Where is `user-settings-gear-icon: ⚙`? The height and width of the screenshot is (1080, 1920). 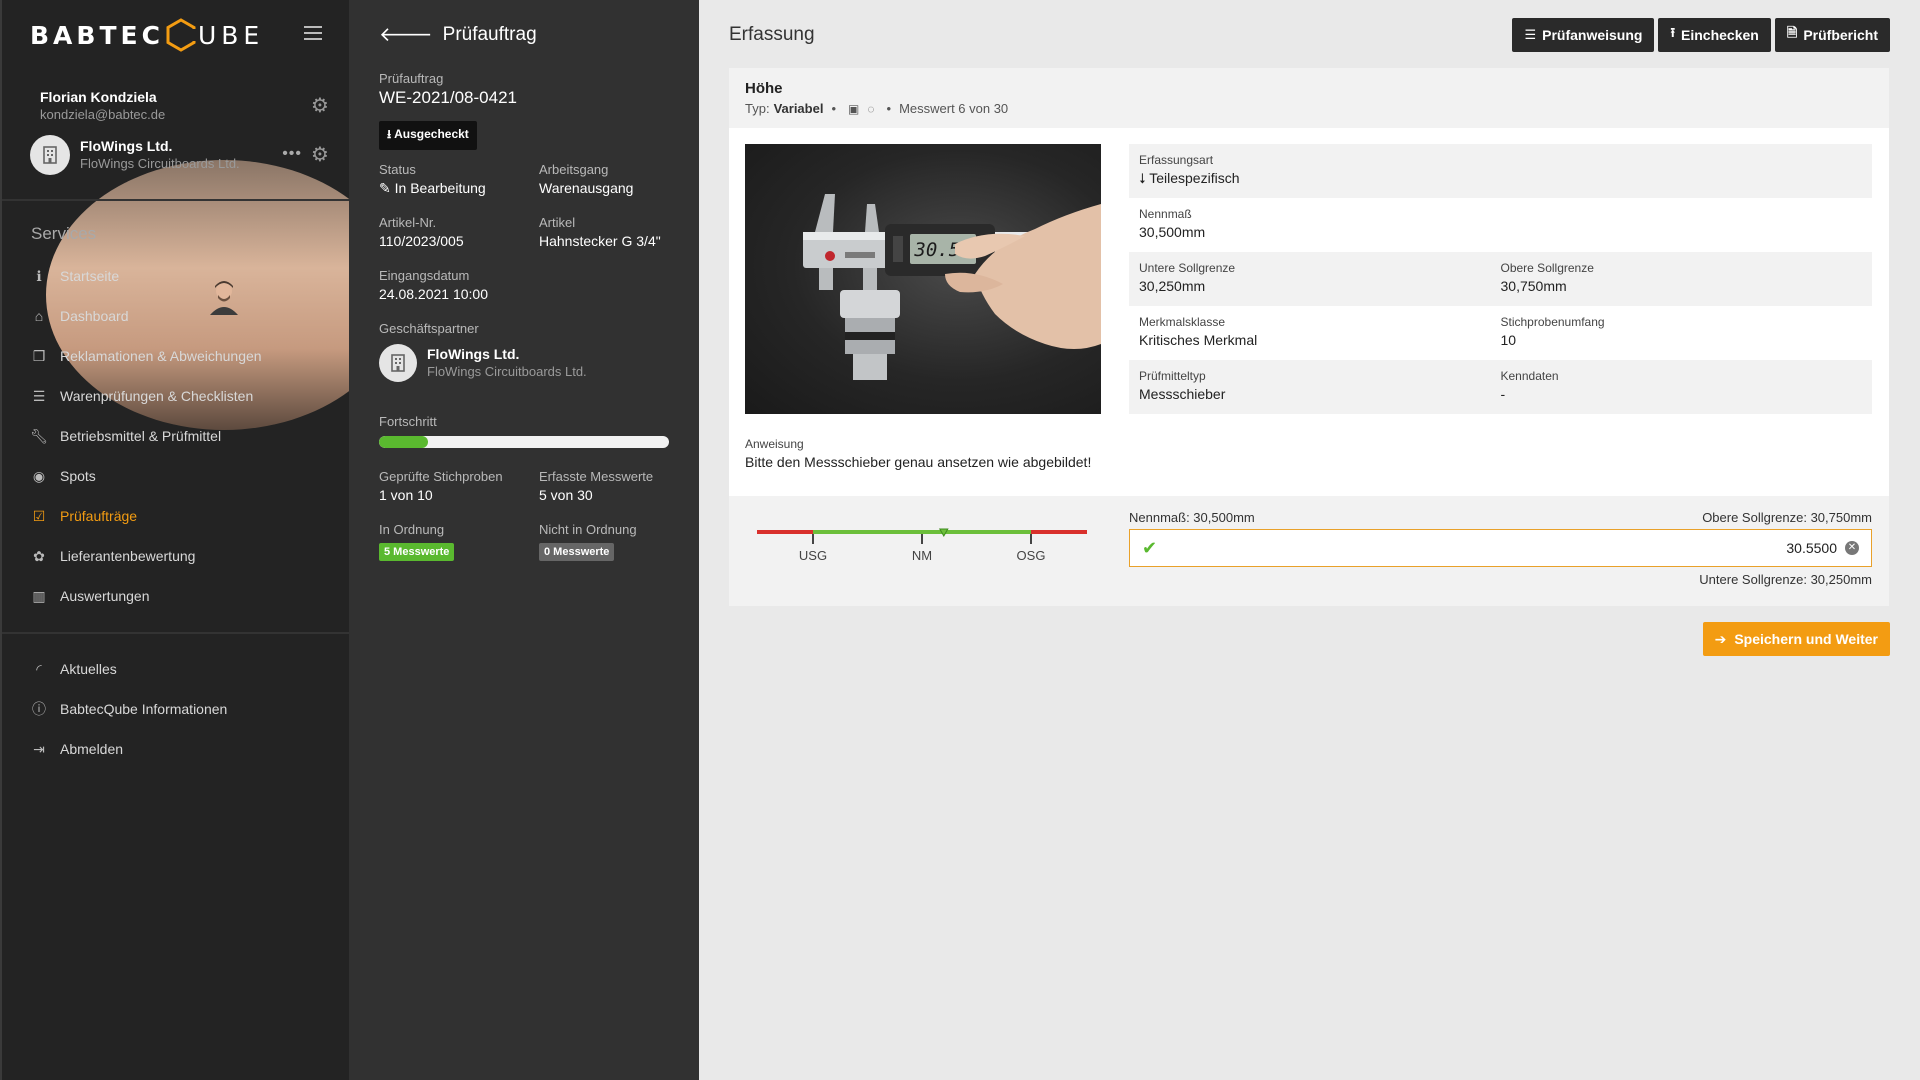
user-settings-gear-icon: ⚙ is located at coordinates (320, 106).